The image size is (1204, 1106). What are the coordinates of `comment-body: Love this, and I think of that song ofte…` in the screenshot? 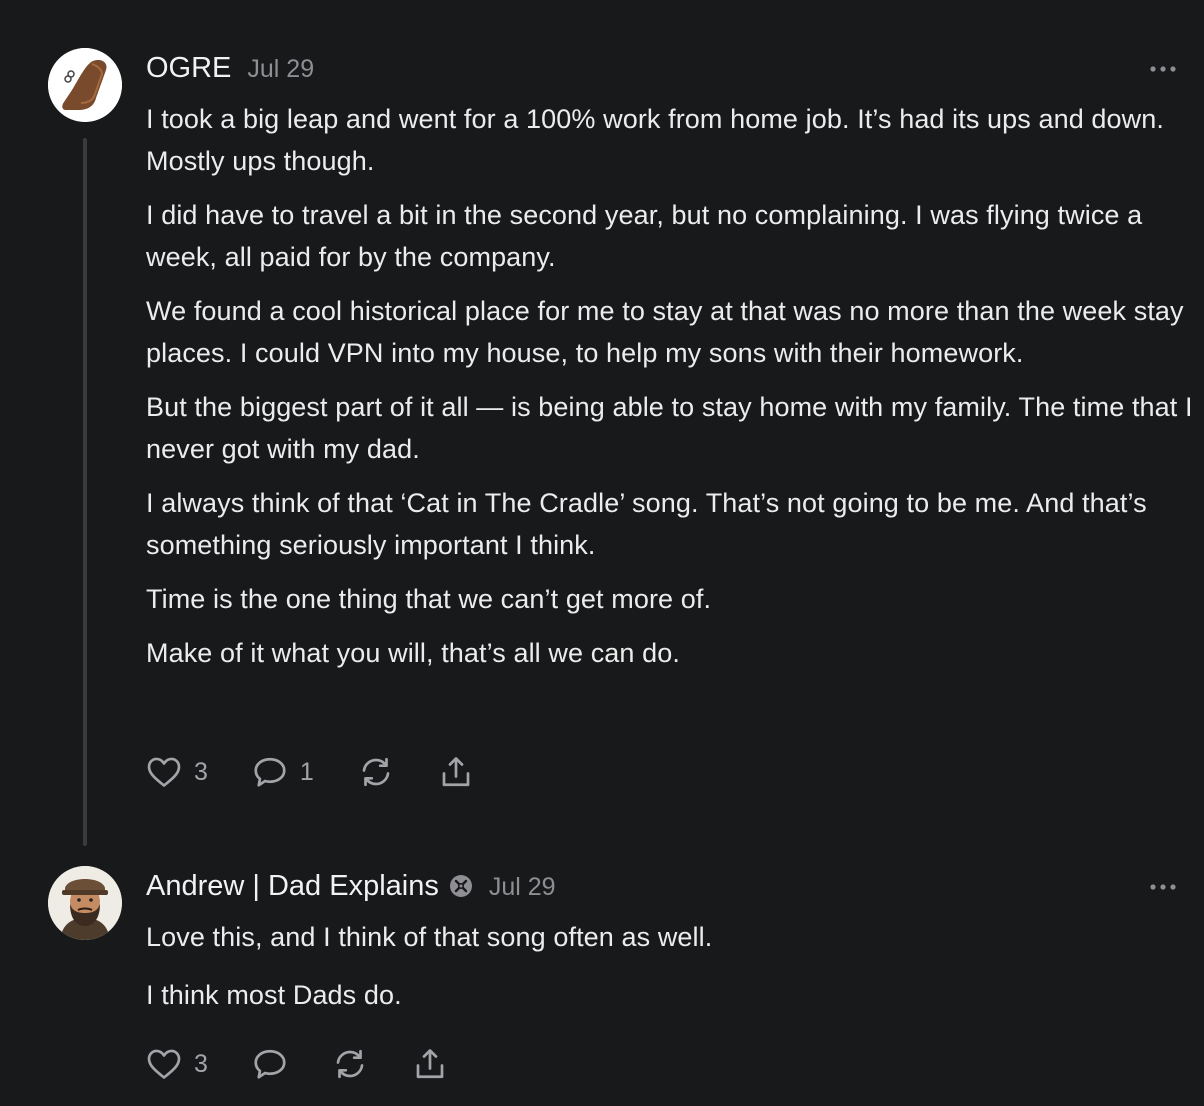 It's located at (671, 972).